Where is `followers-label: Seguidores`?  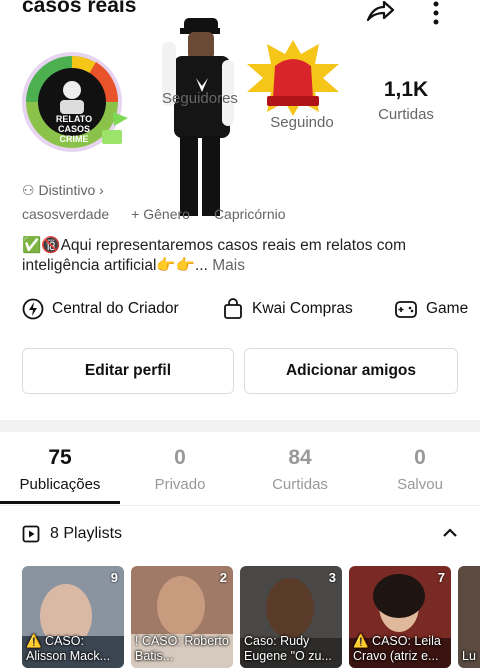
followers-label: Seguidores is located at coordinates (200, 98).